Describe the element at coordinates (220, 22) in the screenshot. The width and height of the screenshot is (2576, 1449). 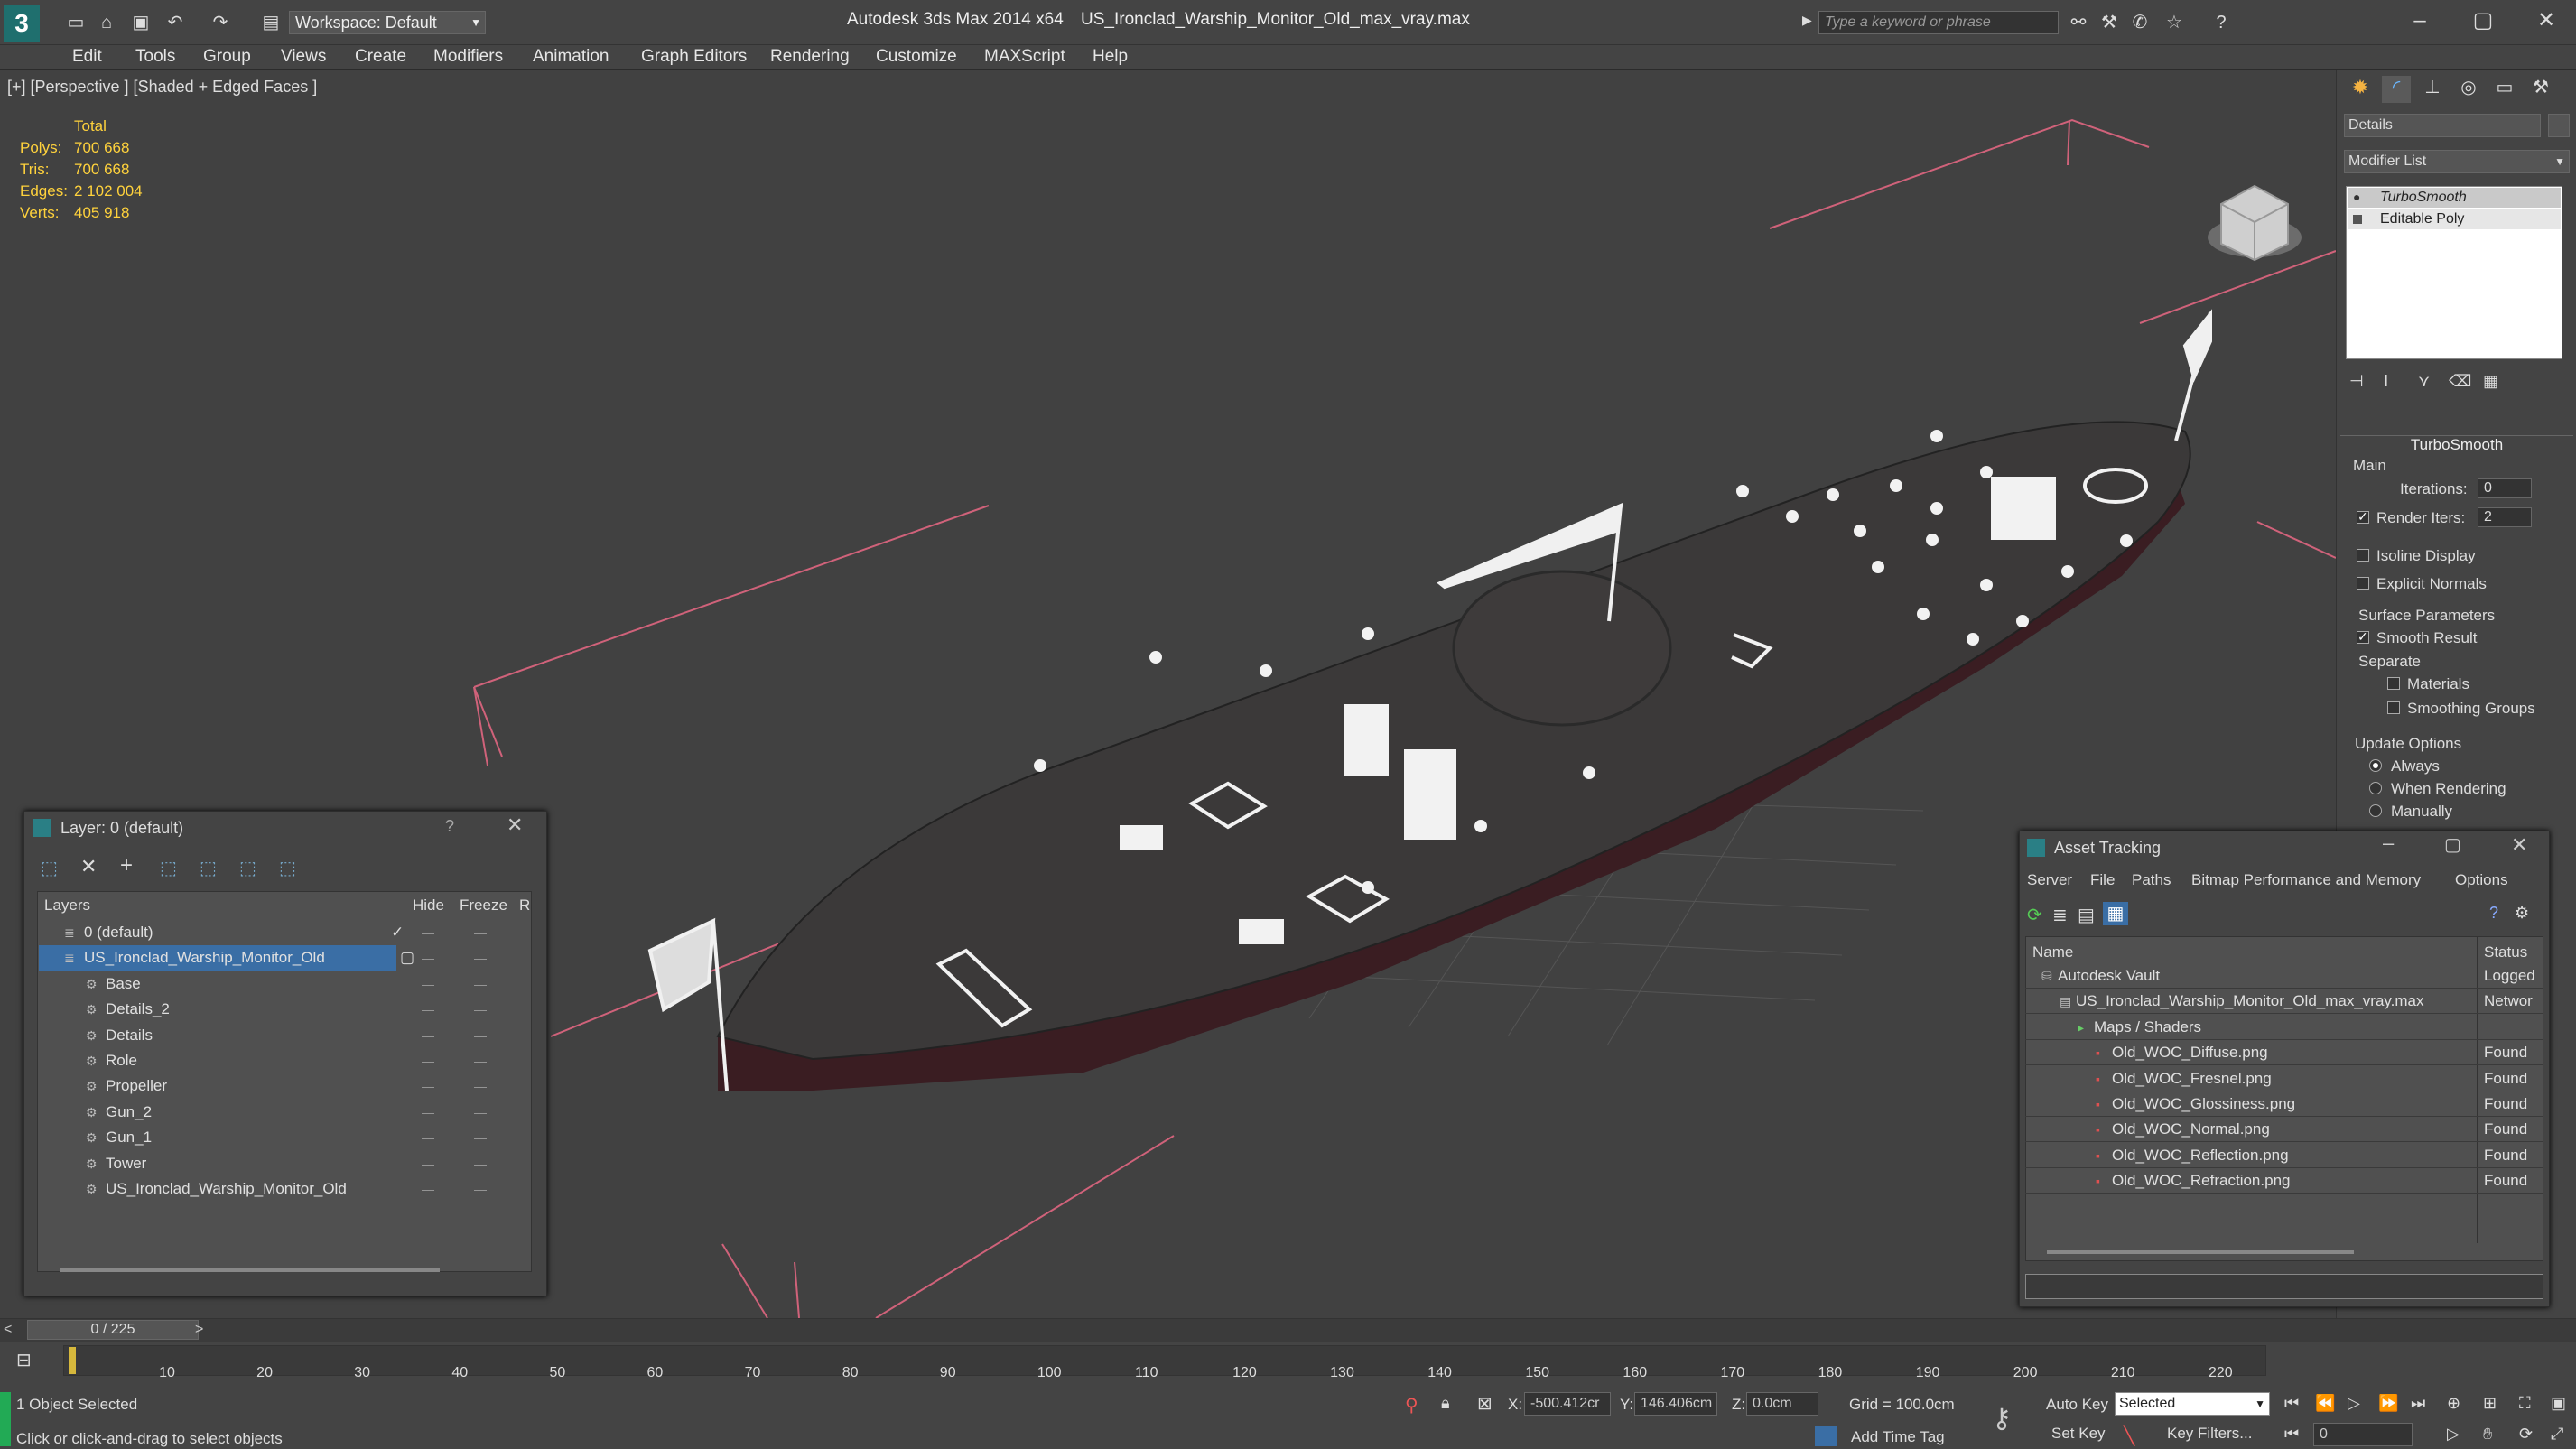
I see `redo-icon: ↷` at that location.